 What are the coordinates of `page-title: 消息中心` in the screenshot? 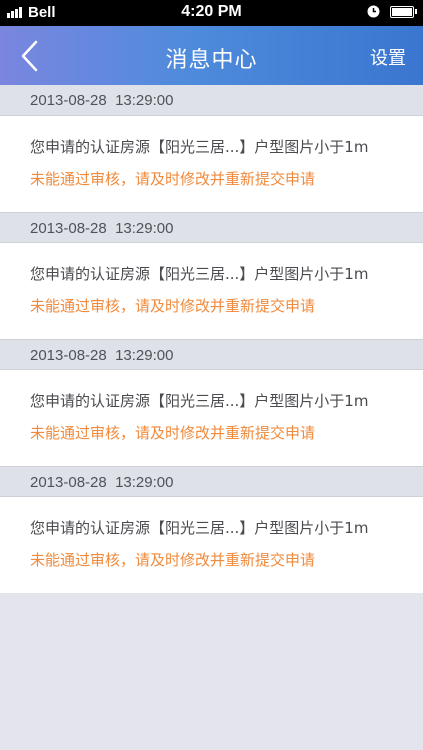 It's located at (211, 60).